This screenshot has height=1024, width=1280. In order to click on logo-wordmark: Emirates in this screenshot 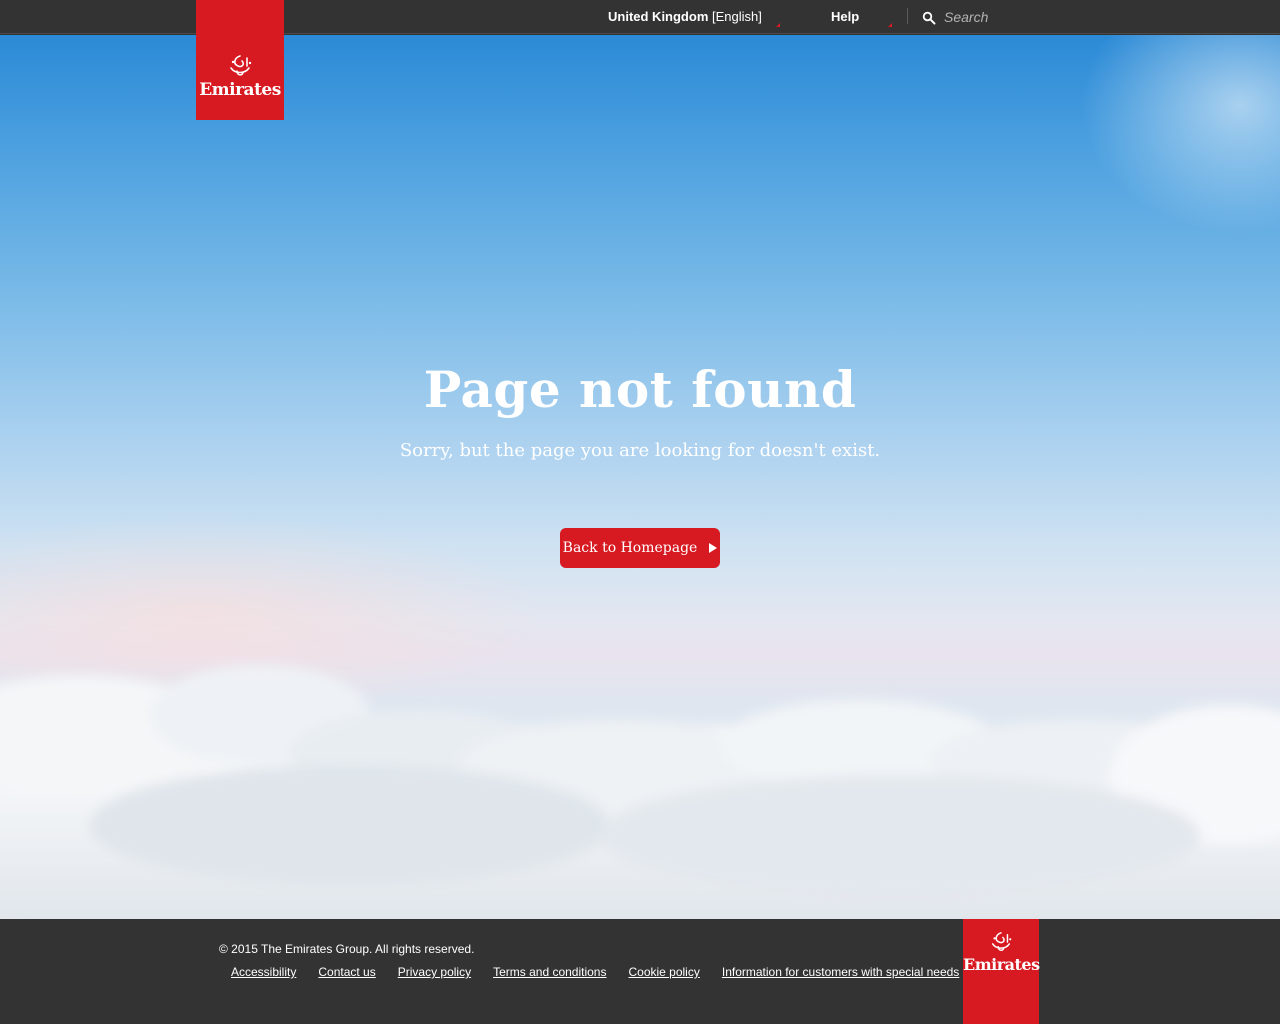, I will do `click(240, 90)`.